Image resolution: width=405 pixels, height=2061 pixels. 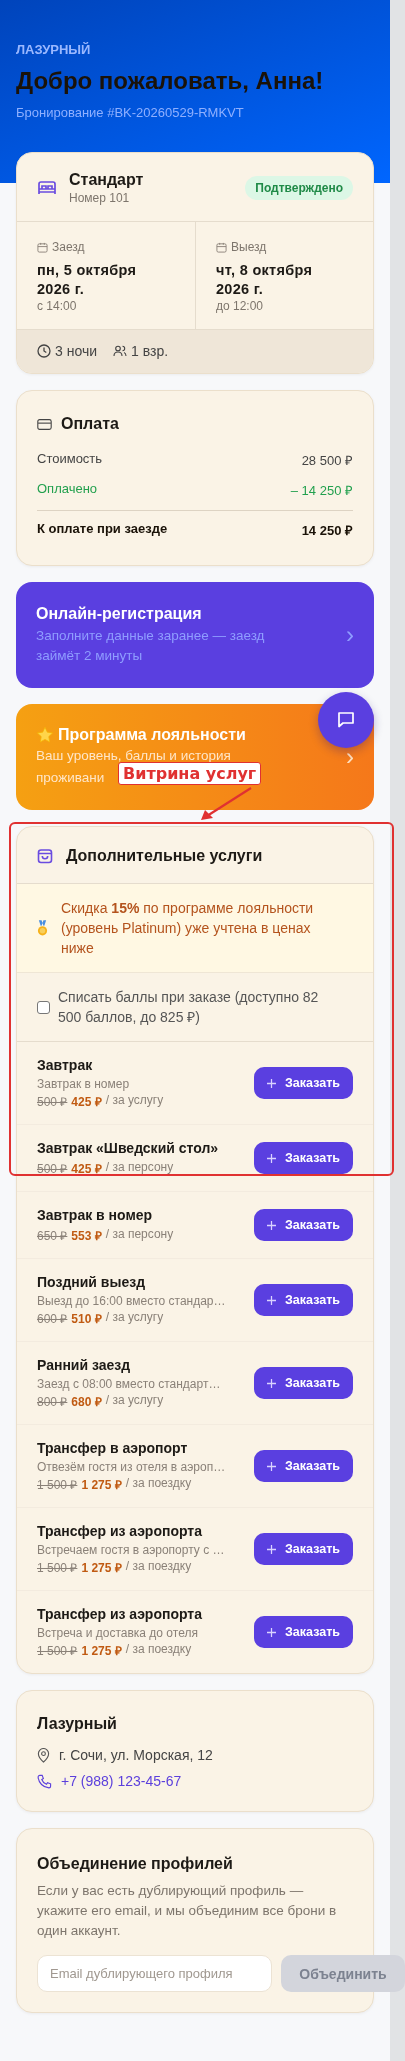 What do you see at coordinates (299, 188) in the screenshot?
I see `status-badge: Подтверждено` at bounding box center [299, 188].